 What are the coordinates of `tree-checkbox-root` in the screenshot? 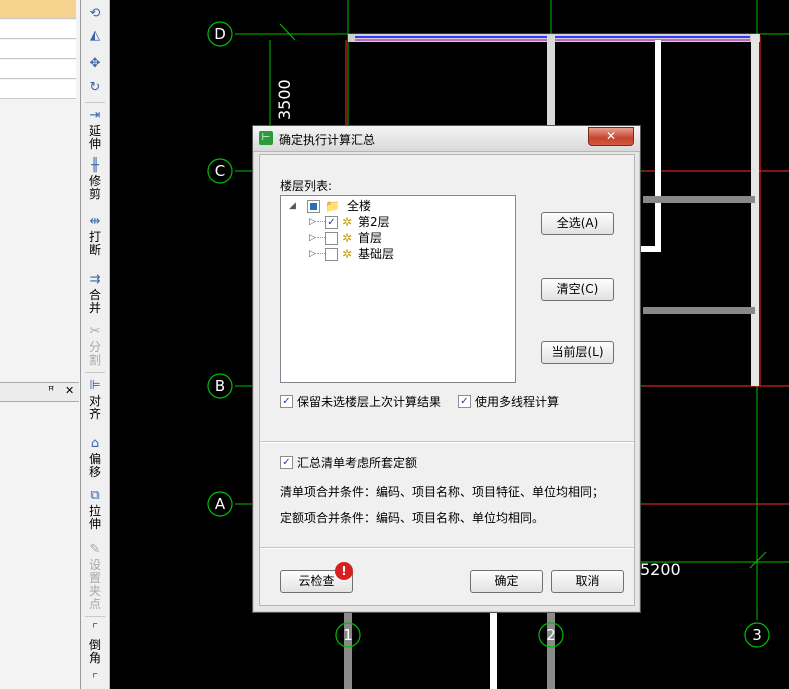 It's located at (313, 206).